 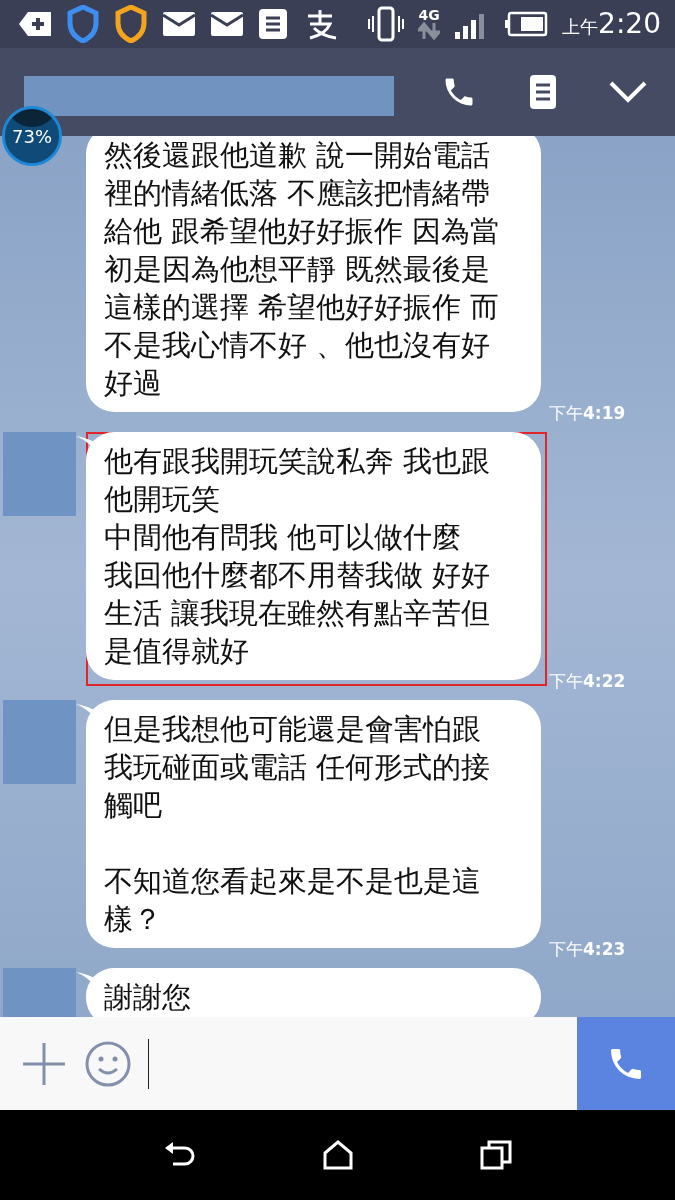 I want to click on message-time: 下午4:23, so click(x=587, y=949).